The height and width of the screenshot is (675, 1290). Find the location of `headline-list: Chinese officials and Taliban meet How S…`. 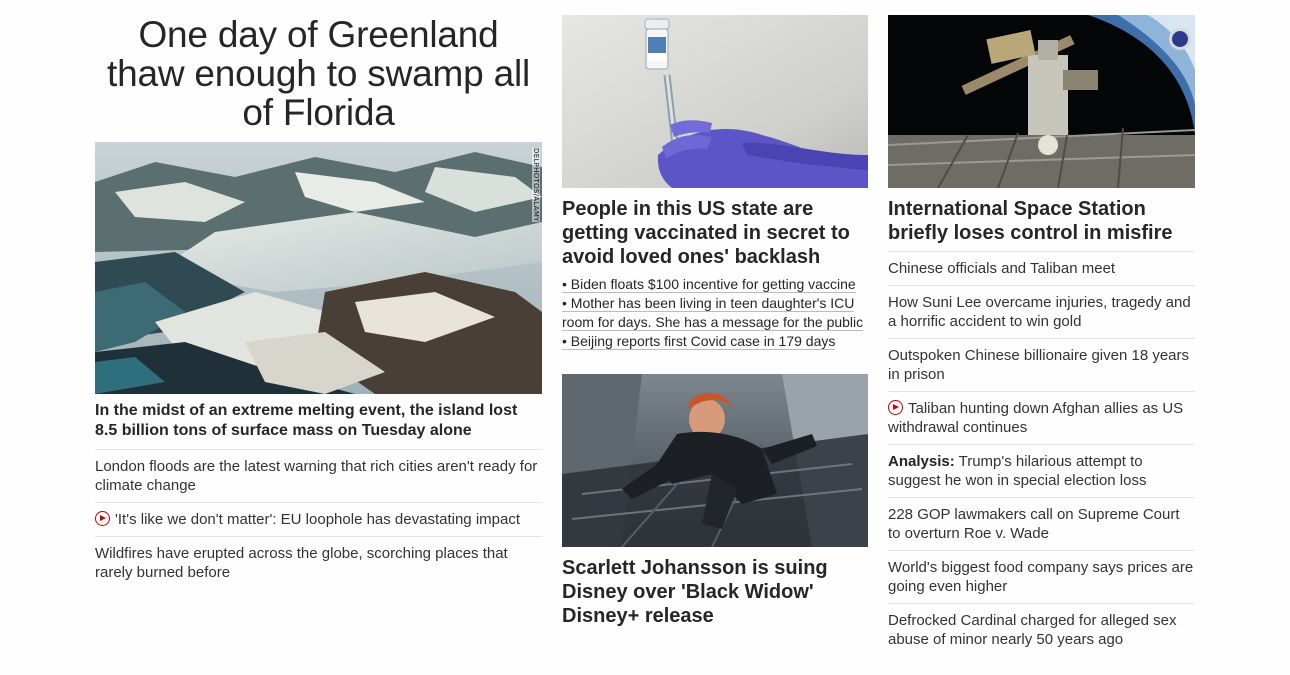

headline-list: Chinese officials and Taliban meet How S… is located at coordinates (1041, 453).